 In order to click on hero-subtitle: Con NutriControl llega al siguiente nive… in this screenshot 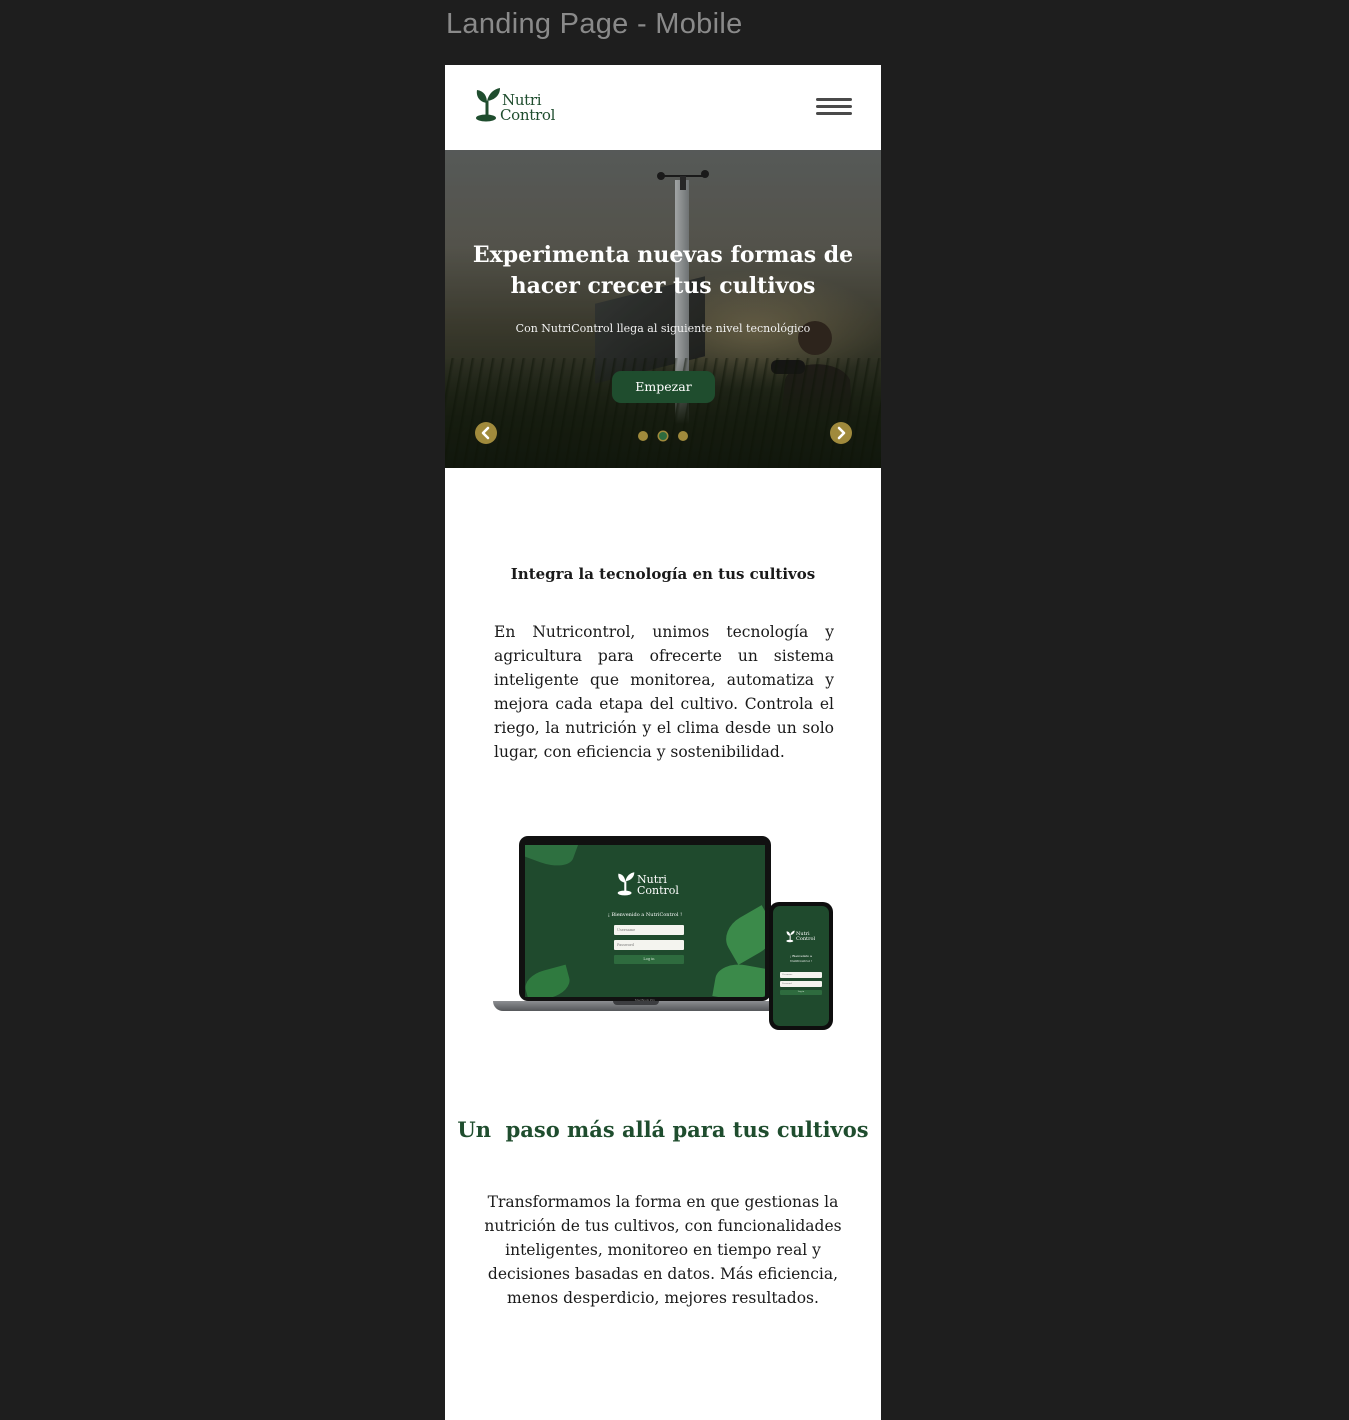, I will do `click(663, 328)`.